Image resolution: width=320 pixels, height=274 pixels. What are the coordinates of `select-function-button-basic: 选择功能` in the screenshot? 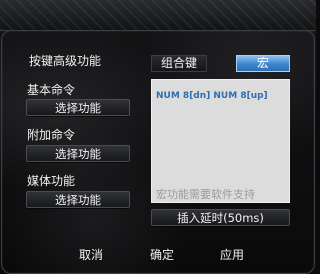 It's located at (78, 107).